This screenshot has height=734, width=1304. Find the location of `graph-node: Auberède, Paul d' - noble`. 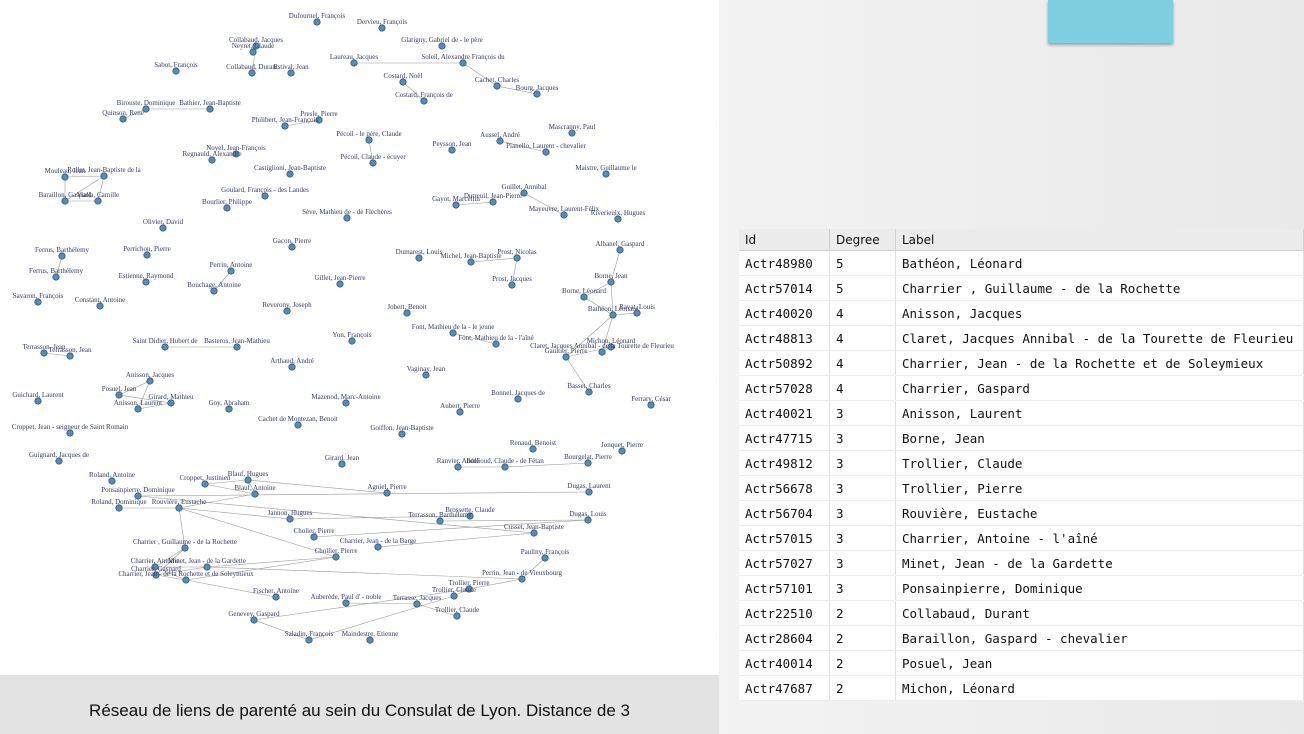

graph-node: Auberède, Paul d' - noble is located at coordinates (346, 600).